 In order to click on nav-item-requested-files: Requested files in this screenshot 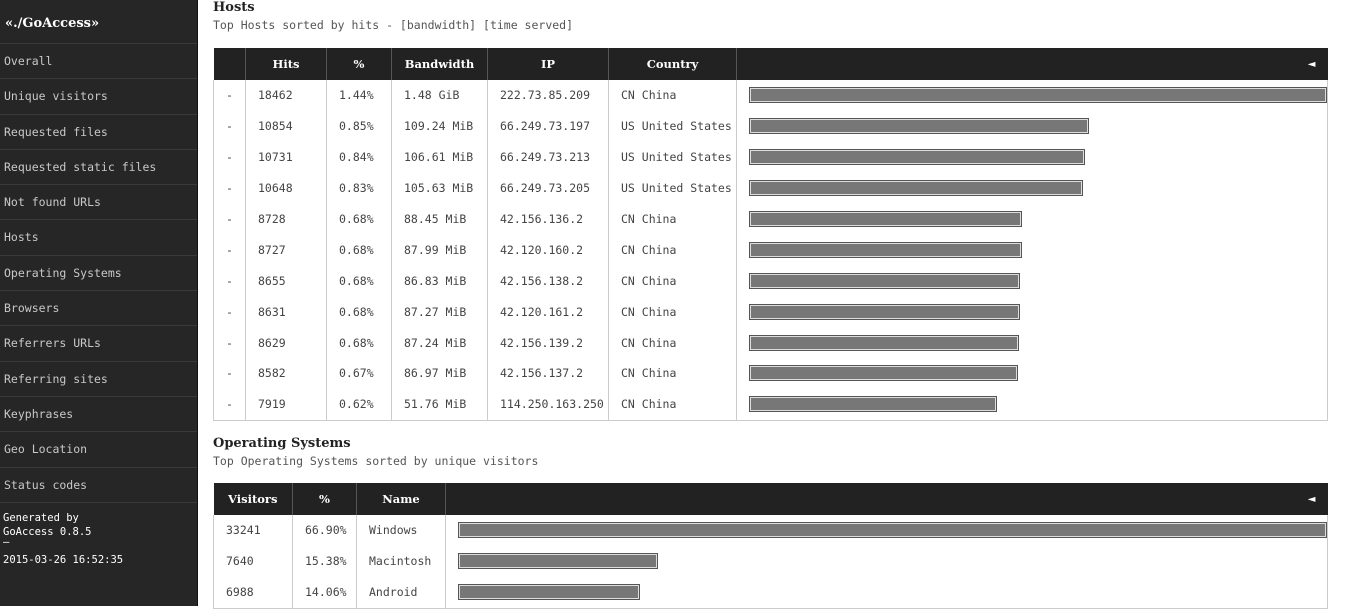, I will do `click(98, 132)`.